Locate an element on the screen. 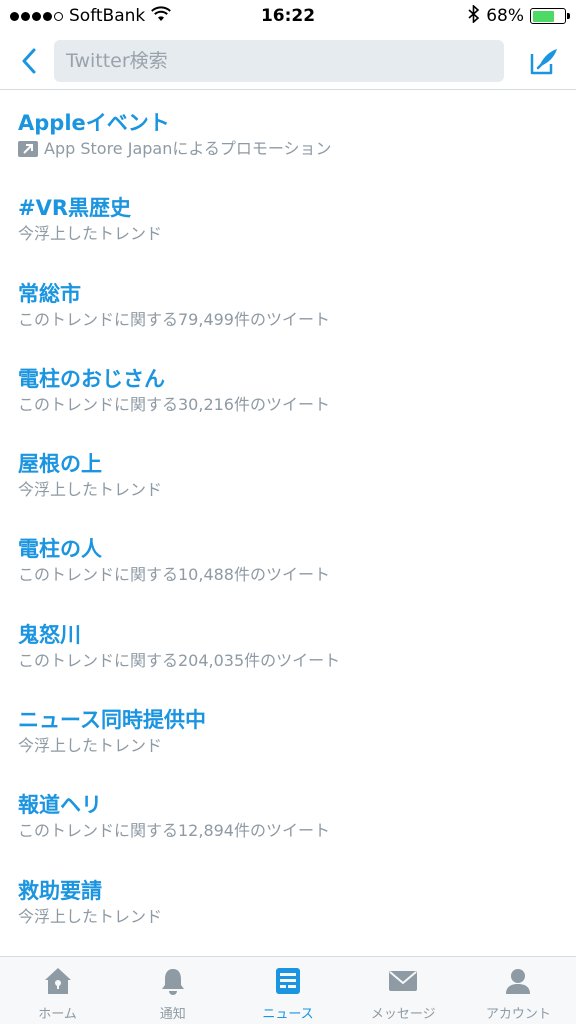  trend-item: #VR黒歴史今浮上したトレンド is located at coordinates (288, 218).